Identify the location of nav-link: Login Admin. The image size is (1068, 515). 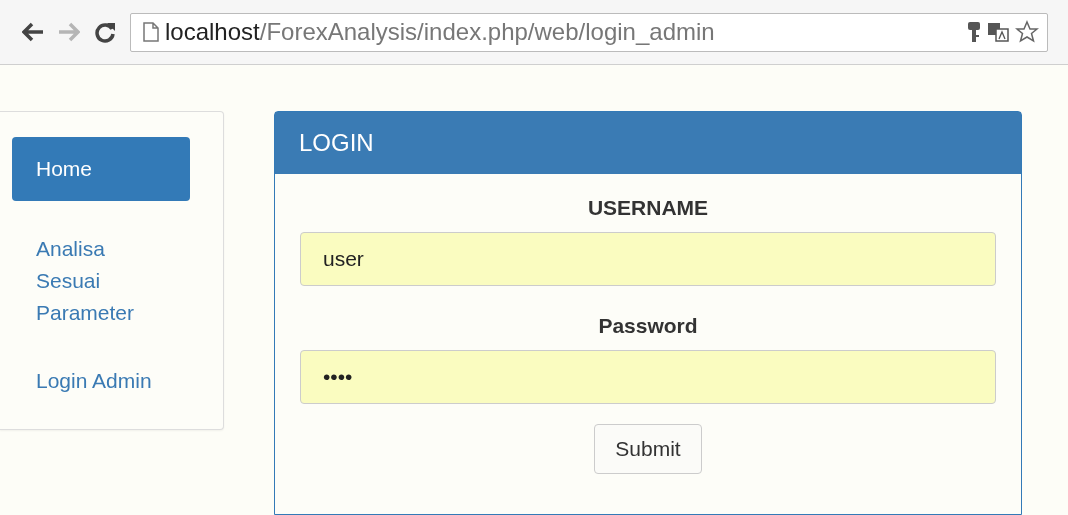
(101, 381).